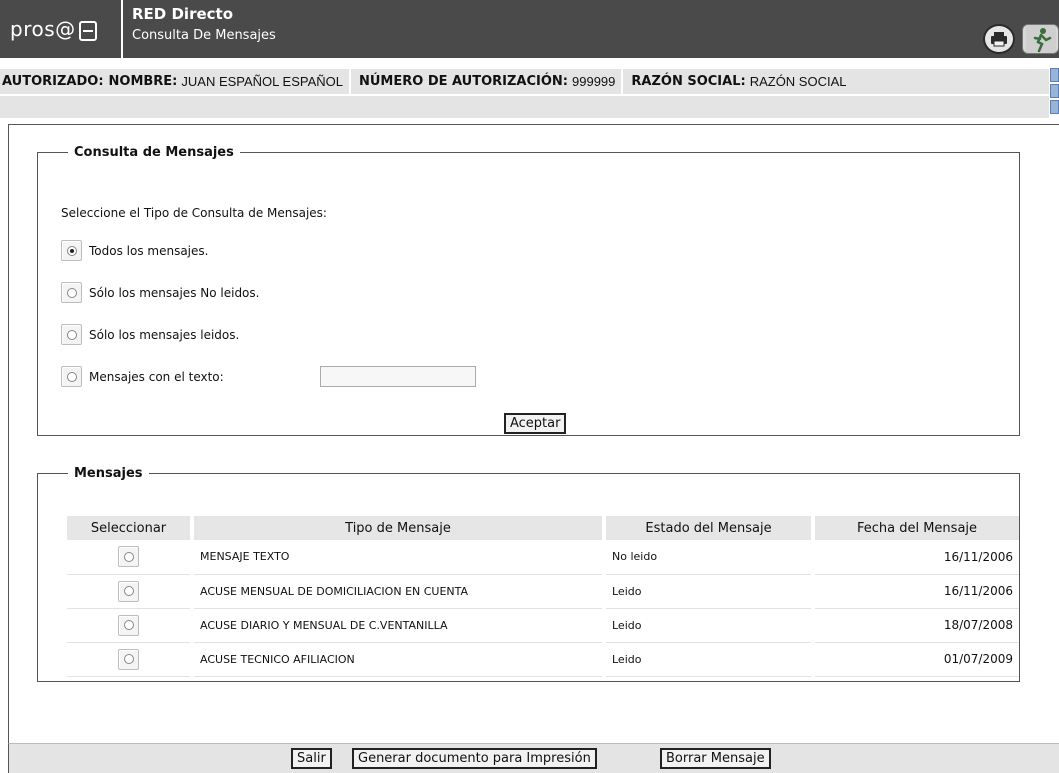  I want to click on table-row: MENSAJE TEXTO No leido 16/11/2006, so click(543, 557).